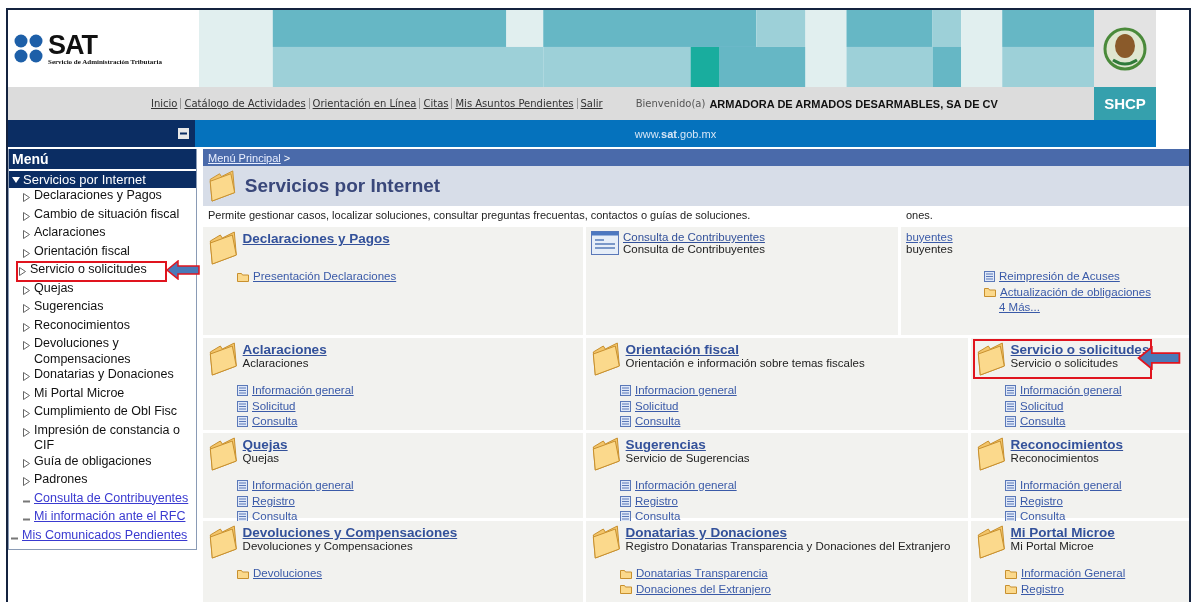 Image resolution: width=1197 pixels, height=602 pixels. What do you see at coordinates (514, 103) in the screenshot?
I see `nav-link: Mis Asuntos Pendientes` at bounding box center [514, 103].